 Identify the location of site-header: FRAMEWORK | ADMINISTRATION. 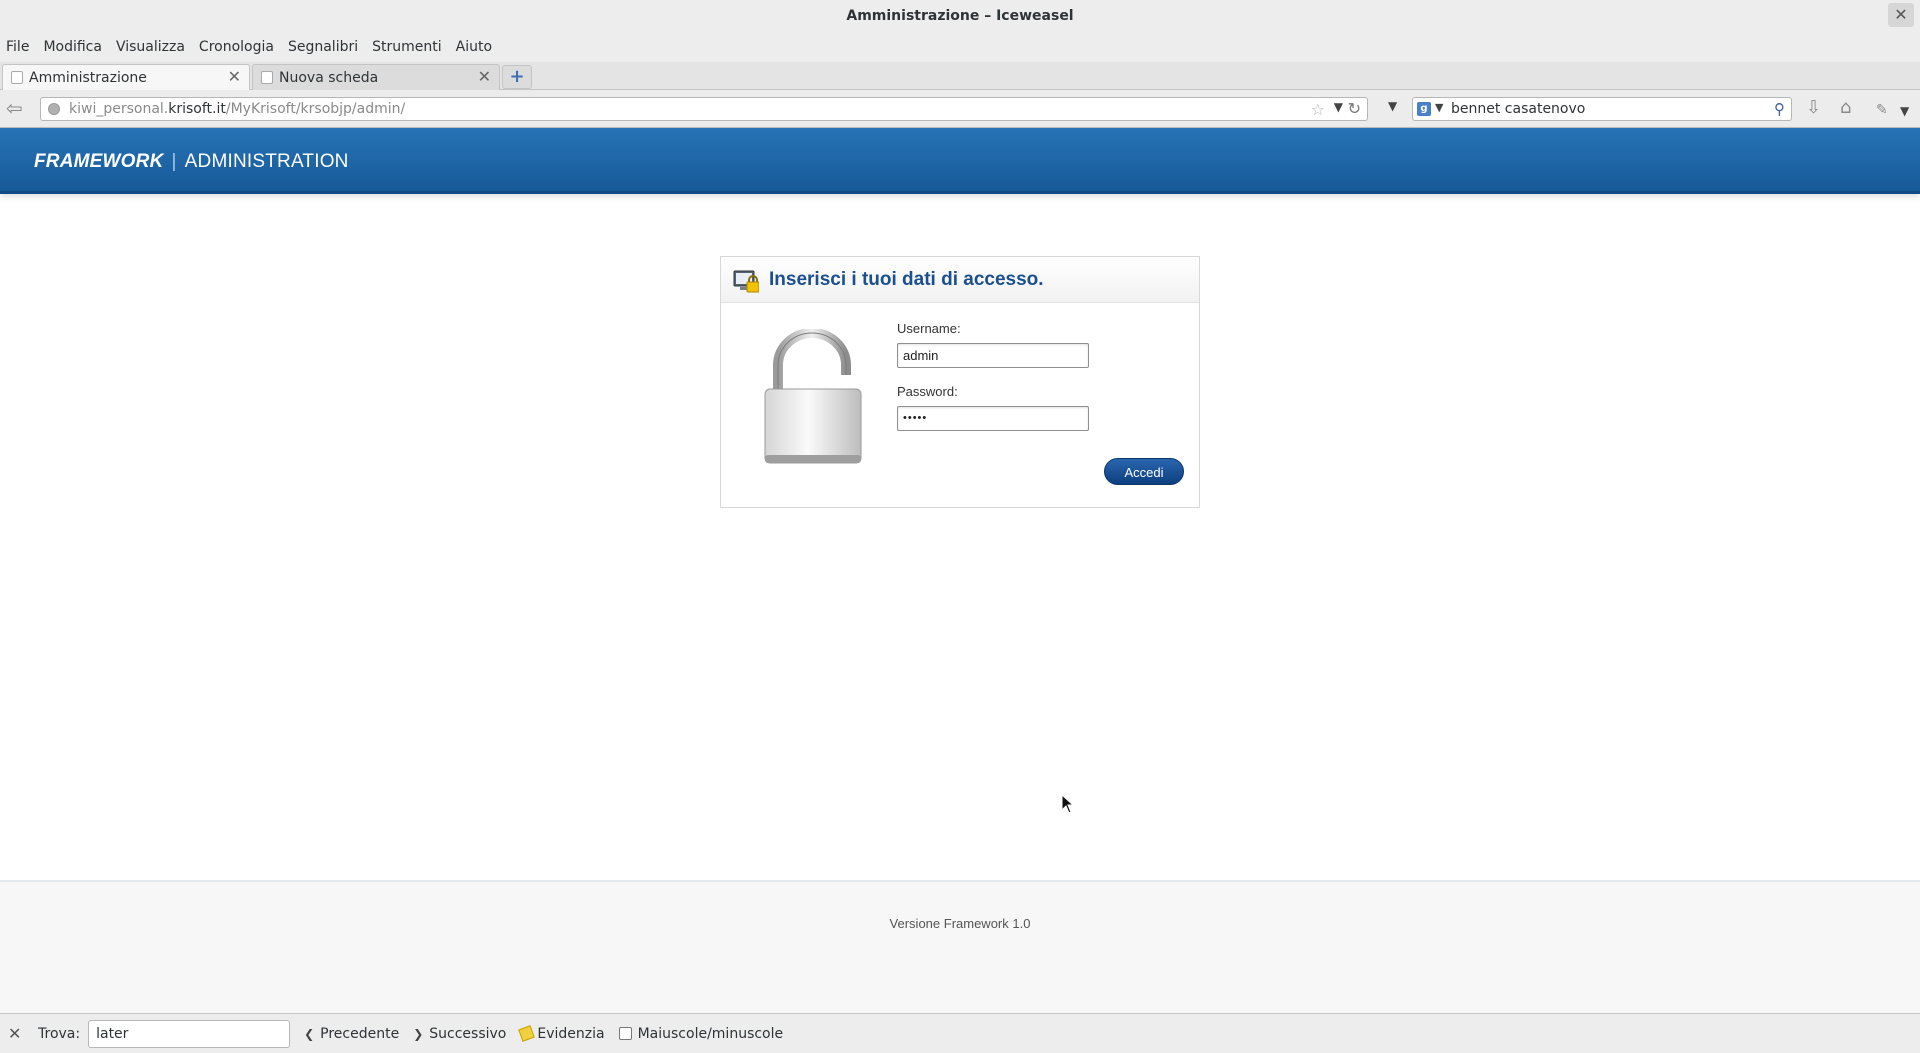
(960, 161).